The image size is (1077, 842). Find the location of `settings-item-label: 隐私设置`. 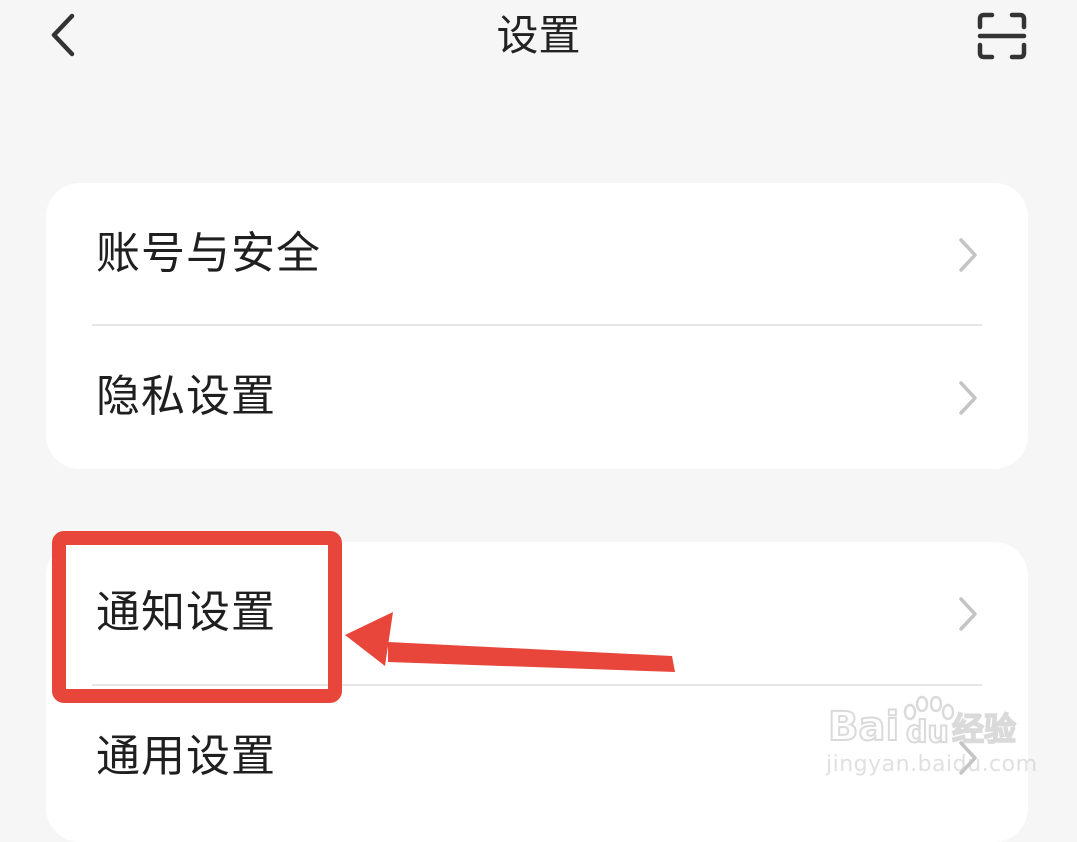

settings-item-label: 隐私设置 is located at coordinates (186, 396).